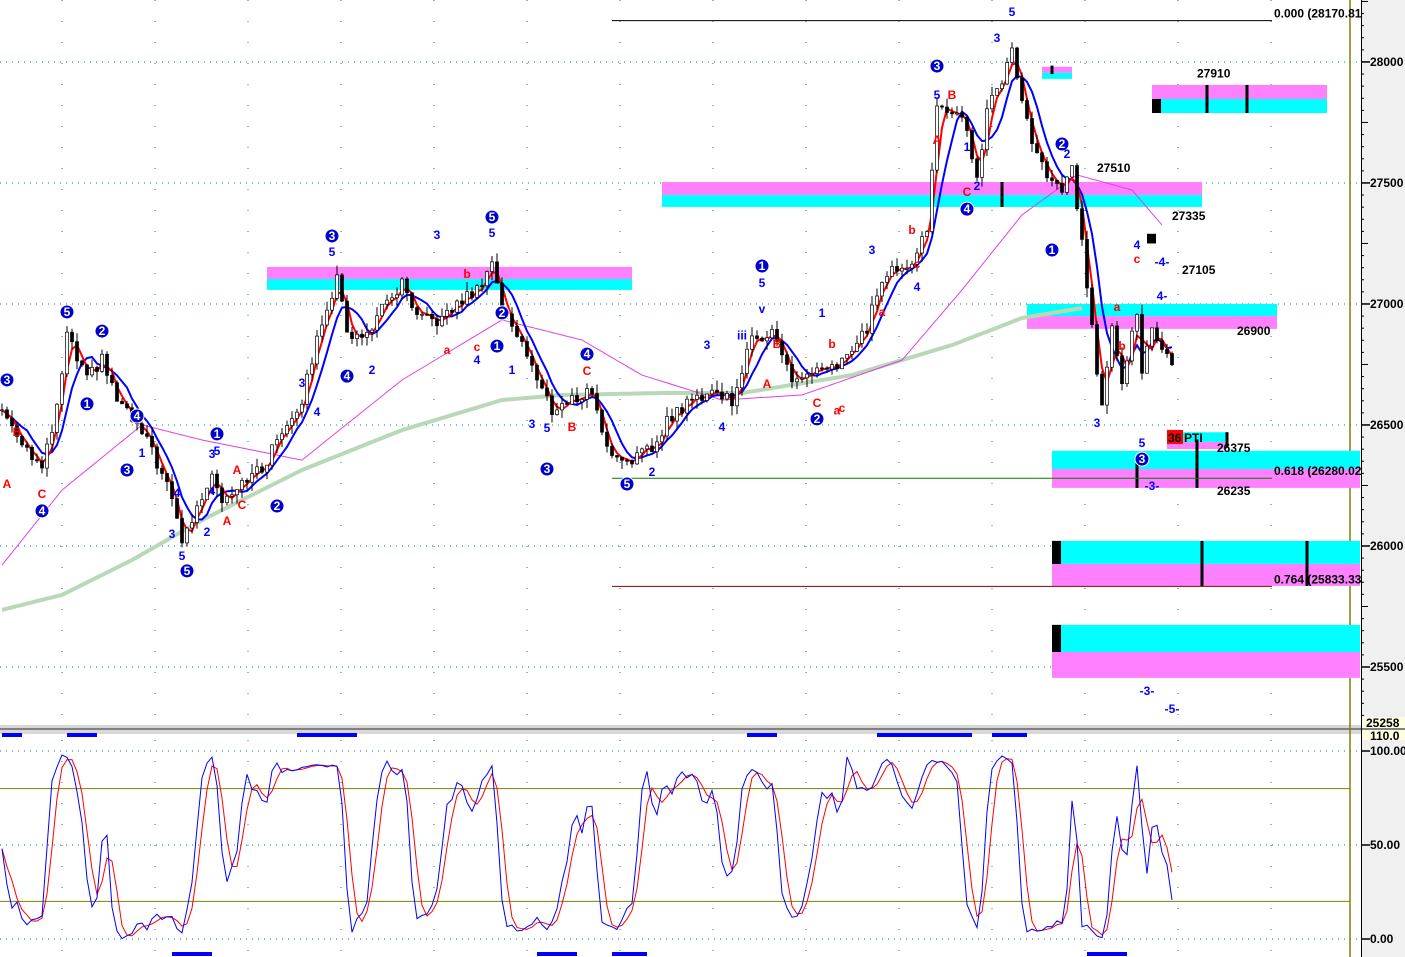 Image resolution: width=1405 pixels, height=957 pixels. What do you see at coordinates (1387, 183) in the screenshot?
I see `price-tick-label: 27500` at bounding box center [1387, 183].